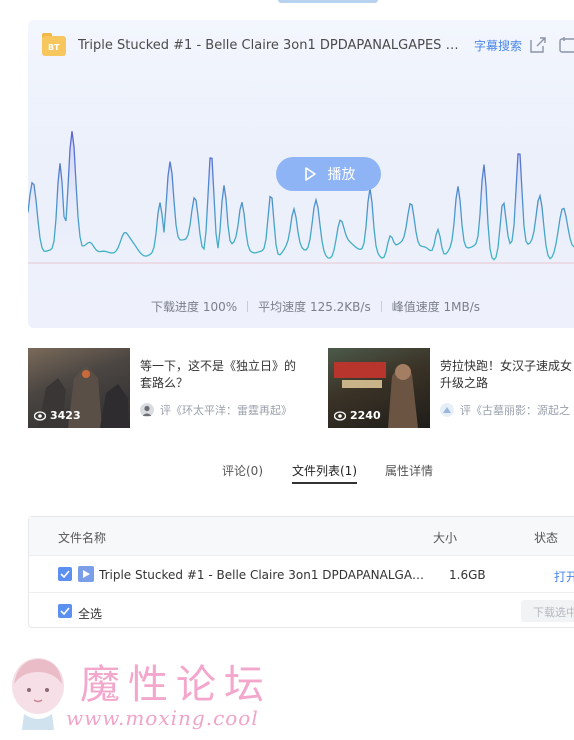  Describe the element at coordinates (546, 538) in the screenshot. I see `column-status: 状态` at that location.